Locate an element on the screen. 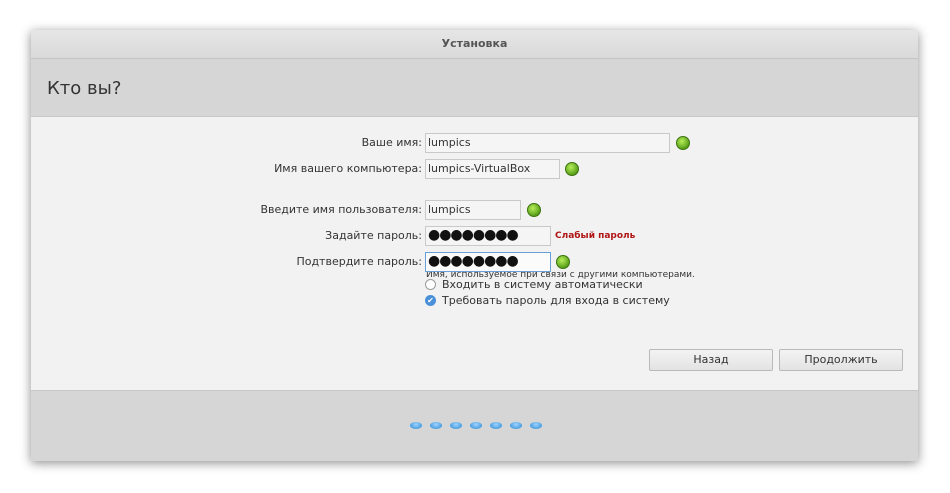 The height and width of the screenshot is (493, 950). confirm-password-input: ●●●●●●●● is located at coordinates (488, 262).